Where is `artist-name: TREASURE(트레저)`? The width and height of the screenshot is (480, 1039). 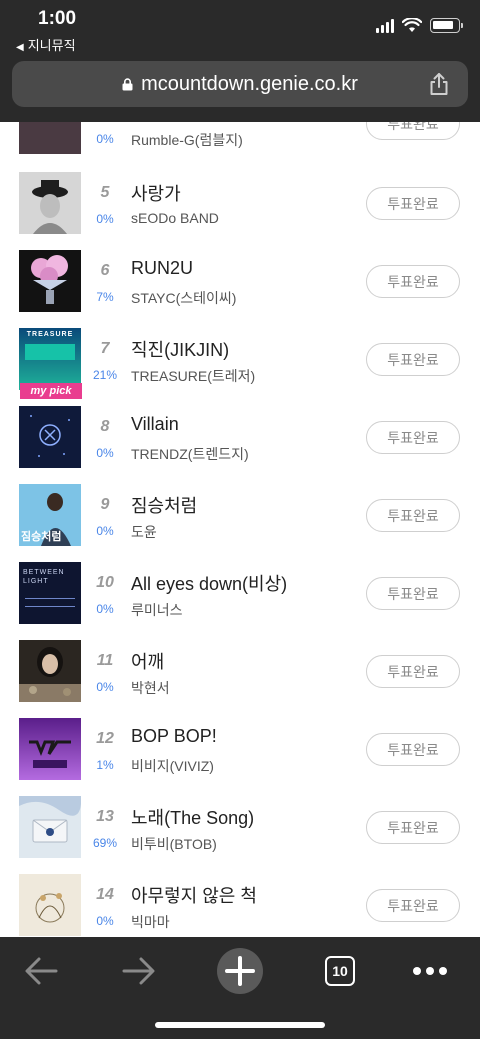 artist-name: TREASURE(트레저) is located at coordinates (193, 376).